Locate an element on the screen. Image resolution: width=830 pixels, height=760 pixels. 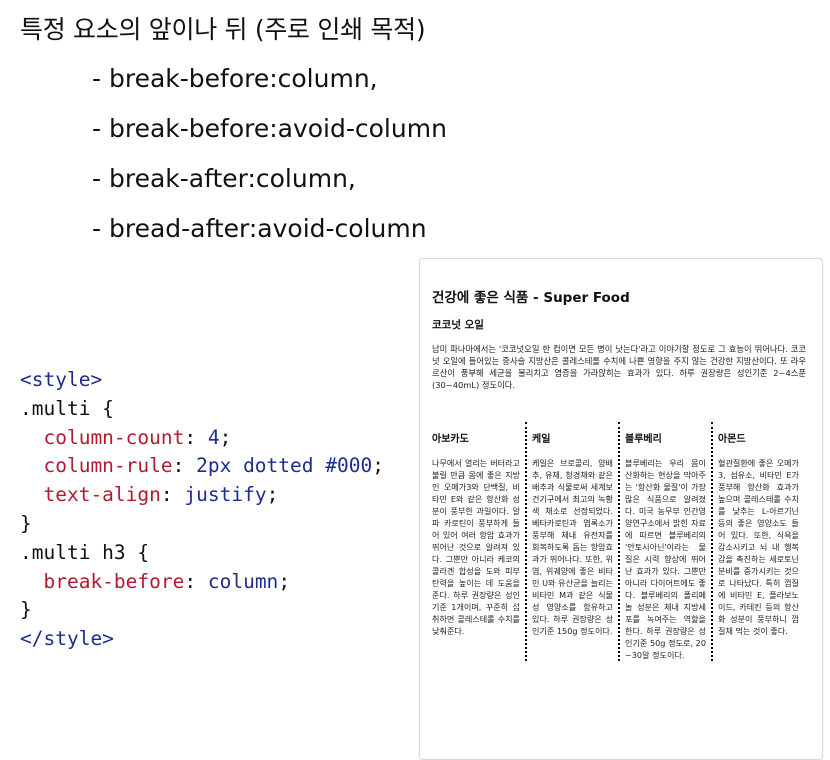
bullet-item: - break-after:column, is located at coordinates (224, 178).